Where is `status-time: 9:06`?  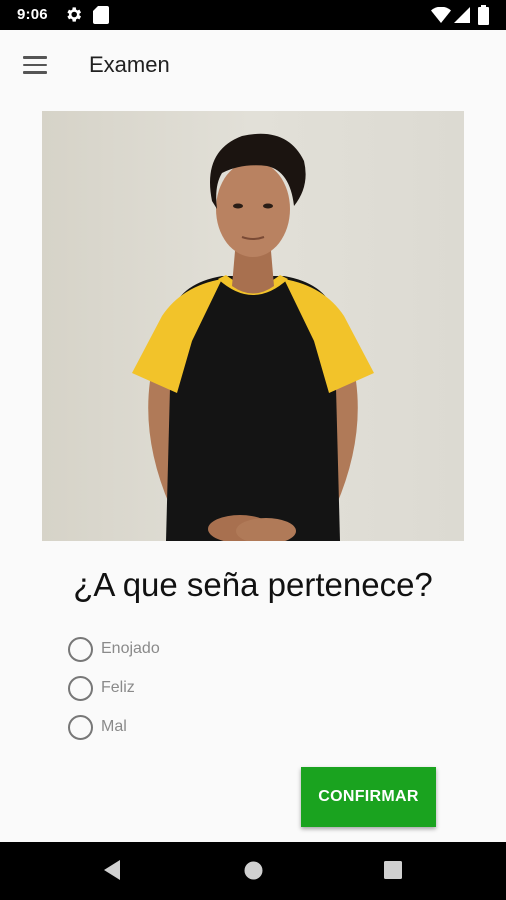
status-time: 9:06 is located at coordinates (32, 14).